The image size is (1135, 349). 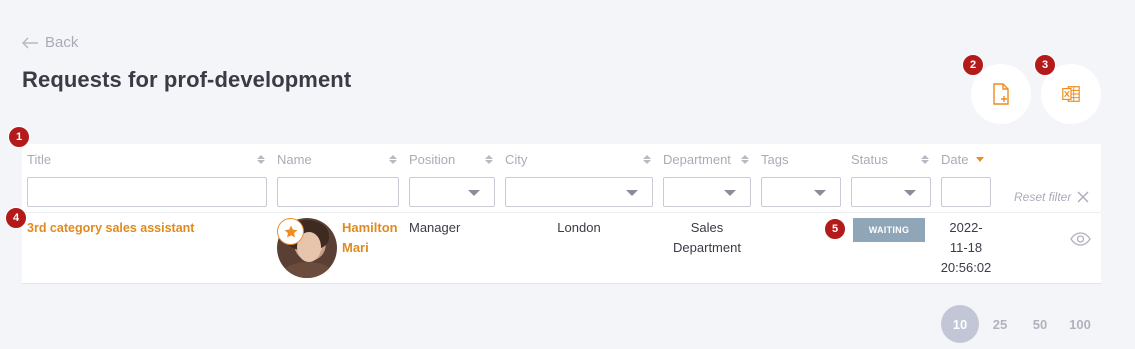 I want to click on page-size-50: 50, so click(x=1040, y=324).